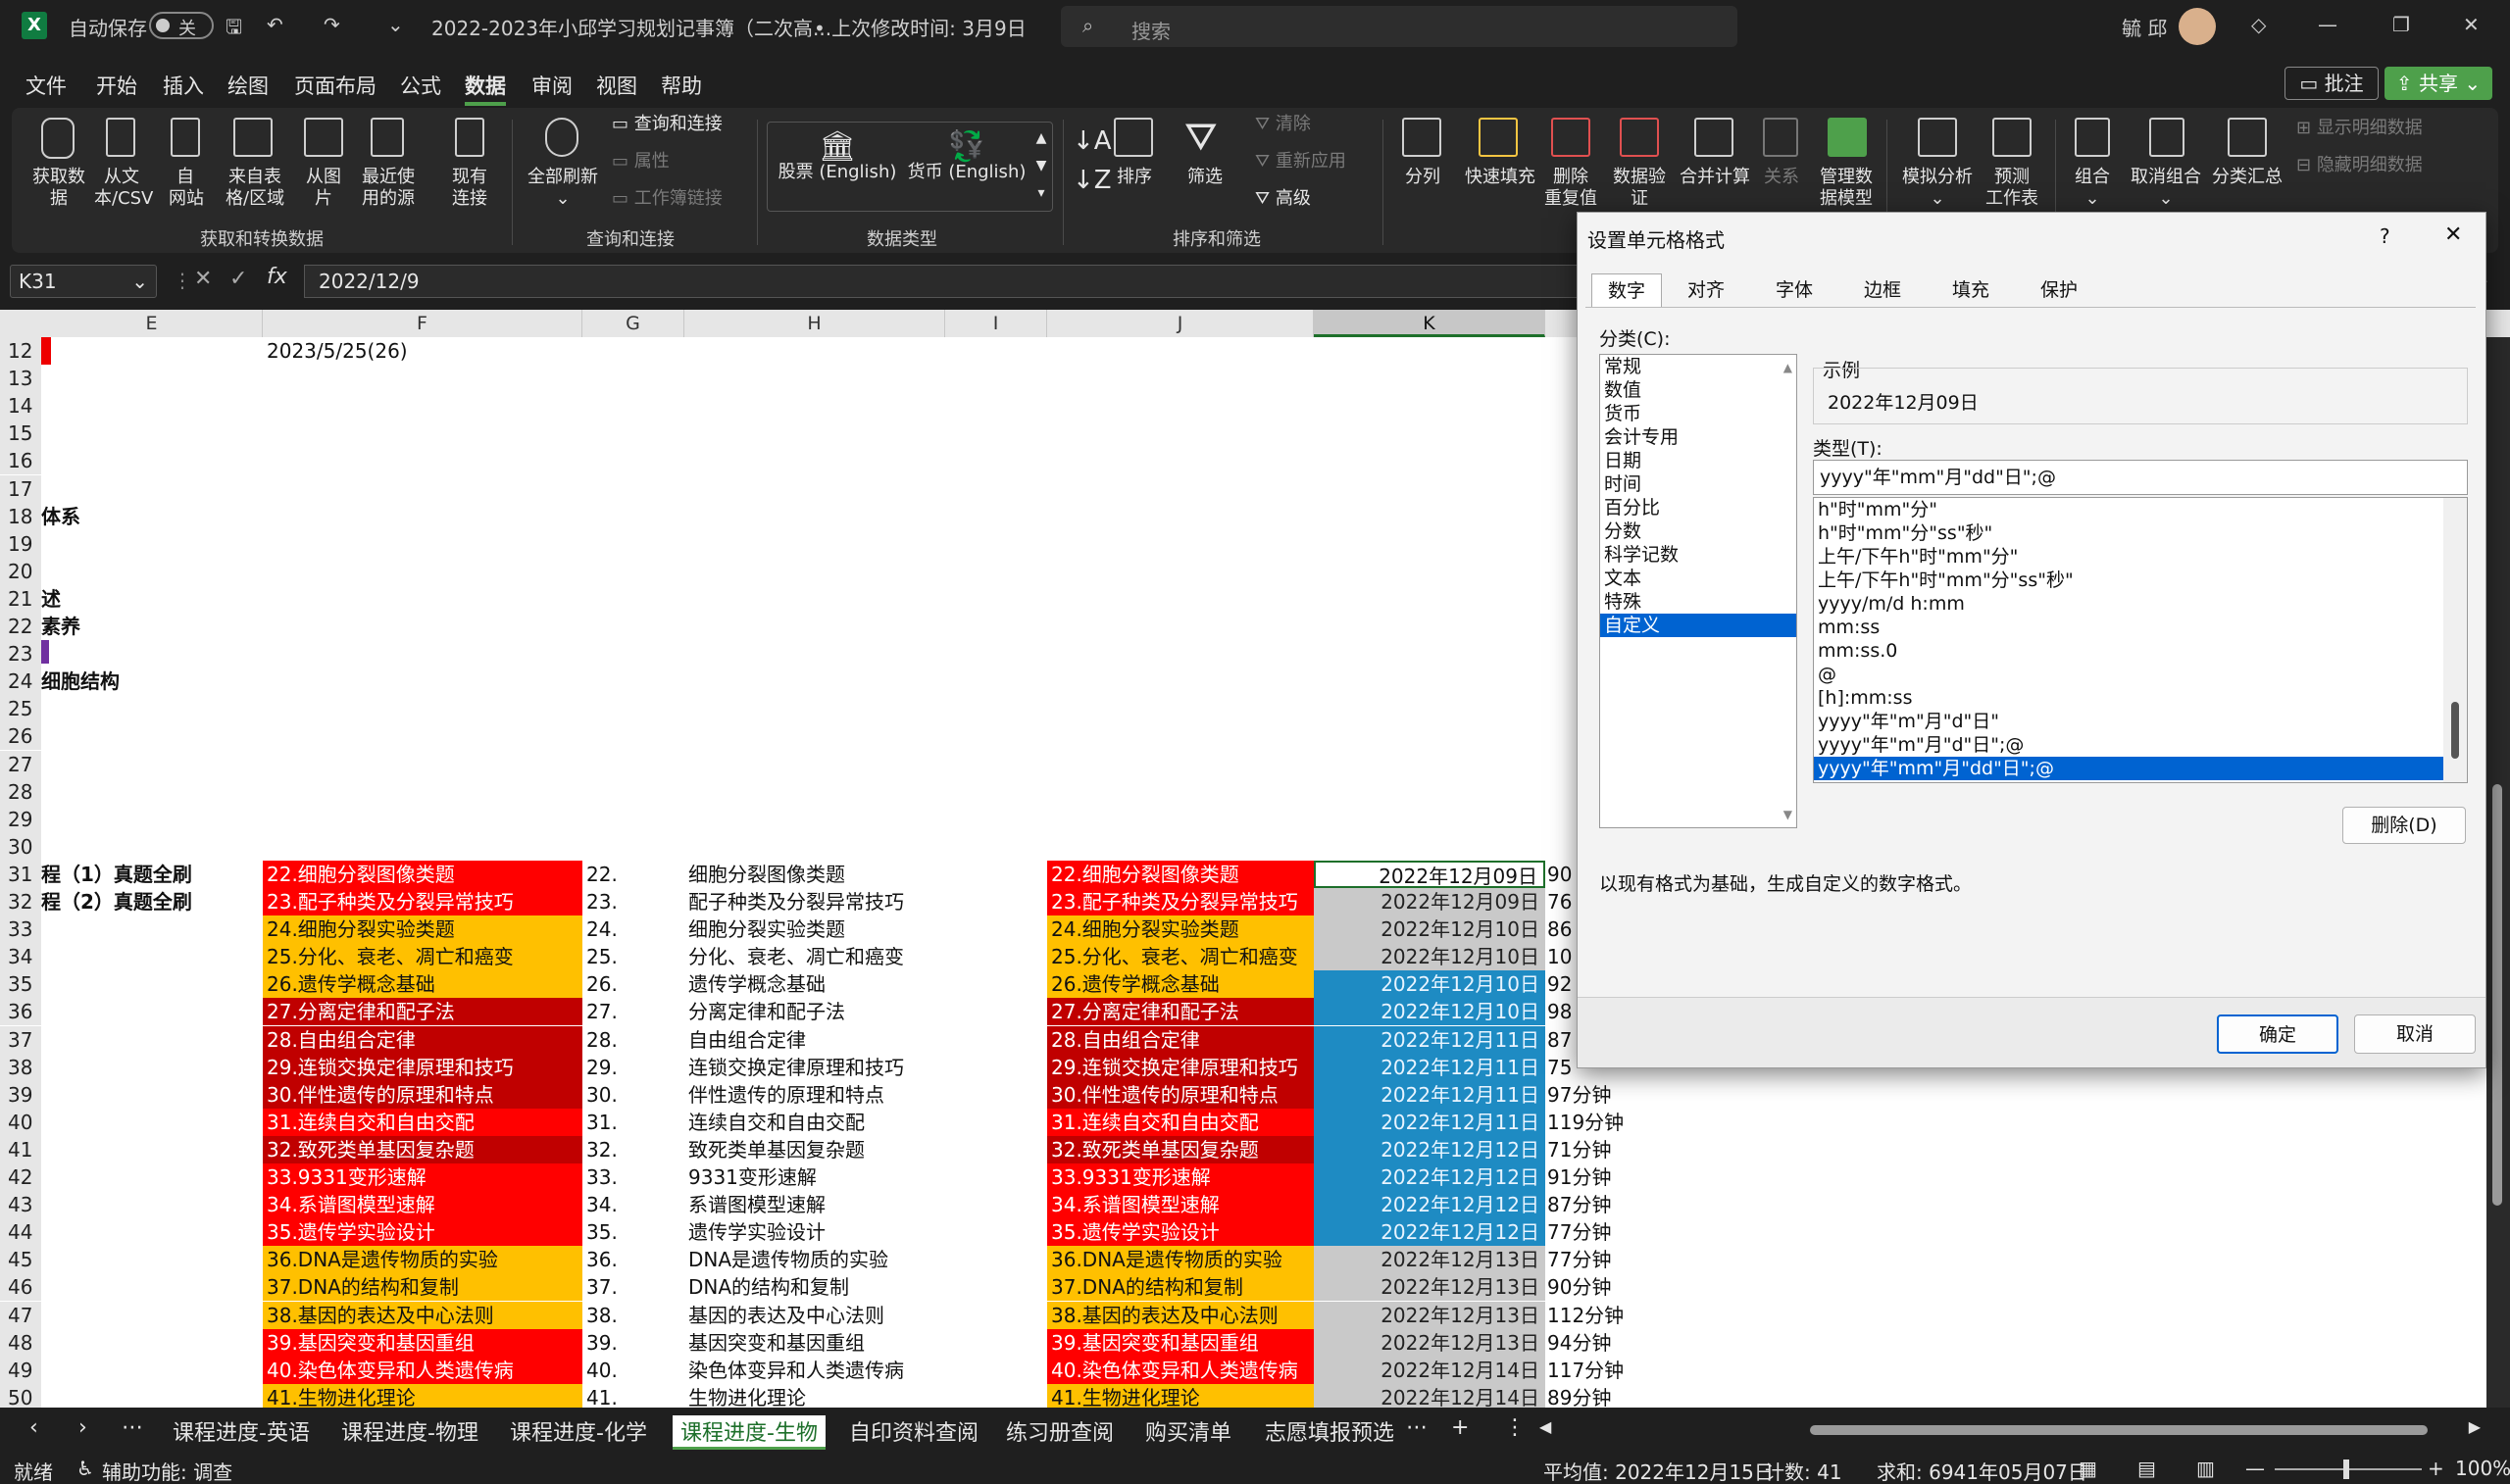  What do you see at coordinates (1180, 1067) in the screenshot?
I see `cell-j: 29.连锁交换定律原理和技巧` at bounding box center [1180, 1067].